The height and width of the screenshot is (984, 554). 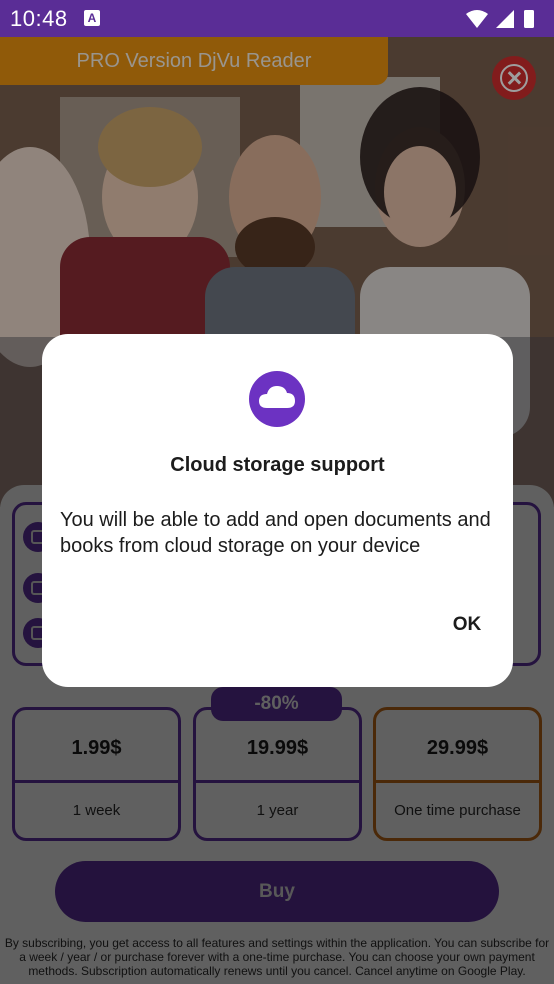 What do you see at coordinates (467, 625) in the screenshot?
I see `ok-button: OK` at bounding box center [467, 625].